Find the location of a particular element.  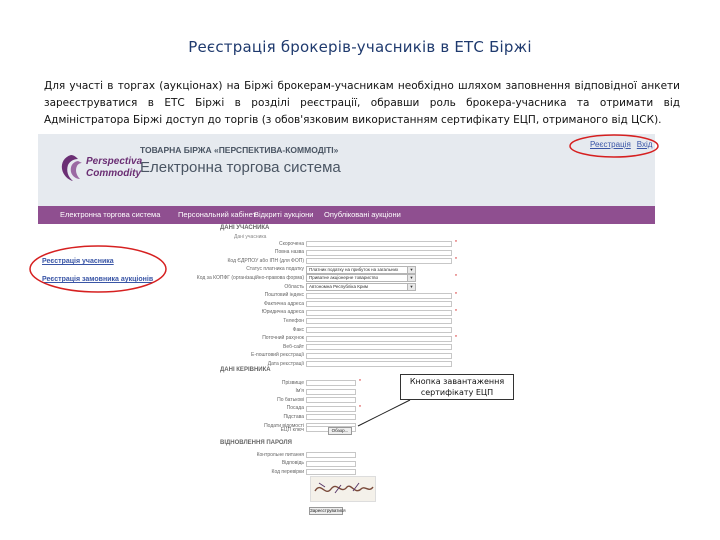

nav-item-published-auctions: Опубліковані аукціони is located at coordinates (362, 214).